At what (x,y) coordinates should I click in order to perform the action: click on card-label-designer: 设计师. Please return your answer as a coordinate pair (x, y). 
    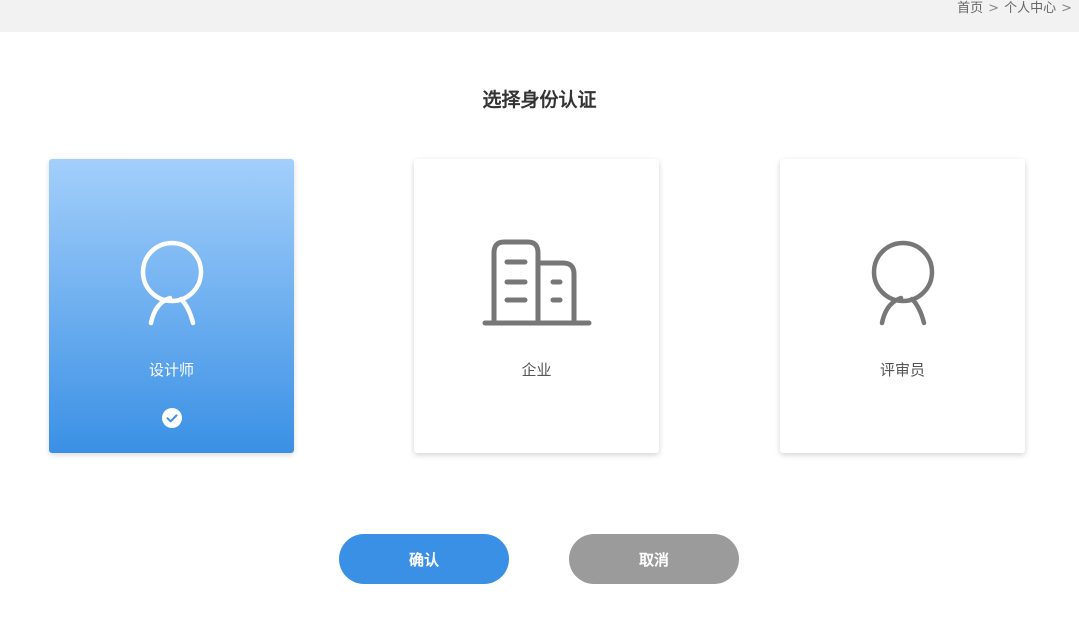
    Looking at the image, I should click on (171, 370).